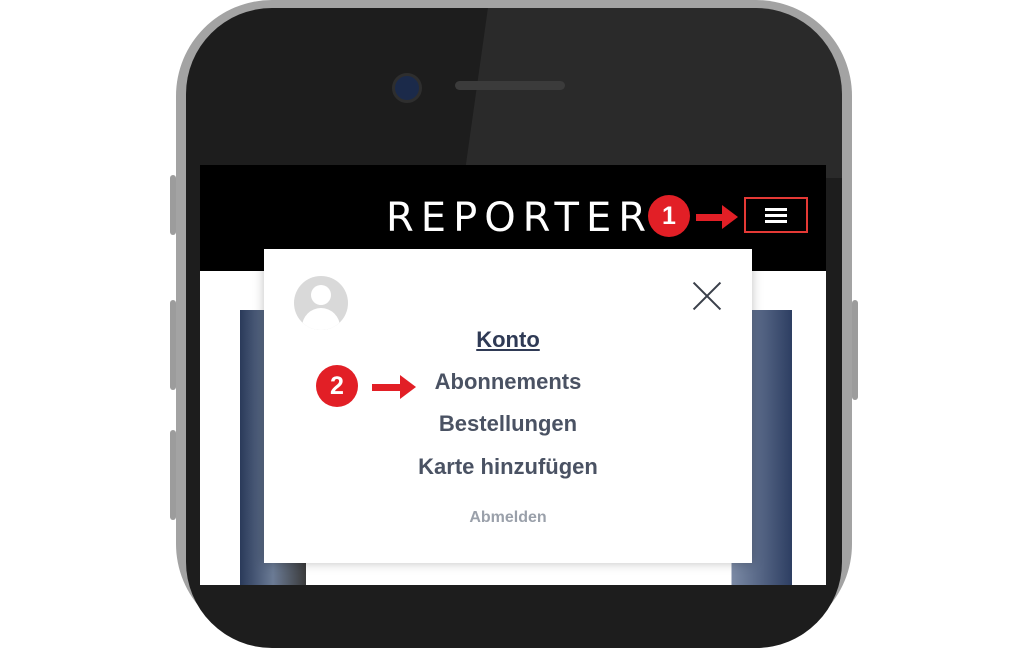 This screenshot has height=648, width=1036. I want to click on power-button, so click(855, 350).